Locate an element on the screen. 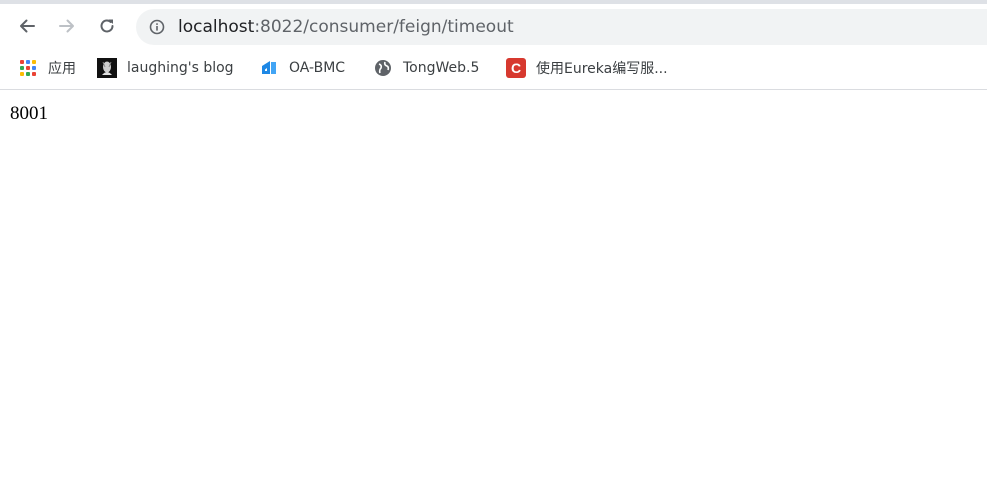 Image resolution: width=987 pixels, height=478 pixels. bookmark-label: laughing's blog is located at coordinates (180, 68).